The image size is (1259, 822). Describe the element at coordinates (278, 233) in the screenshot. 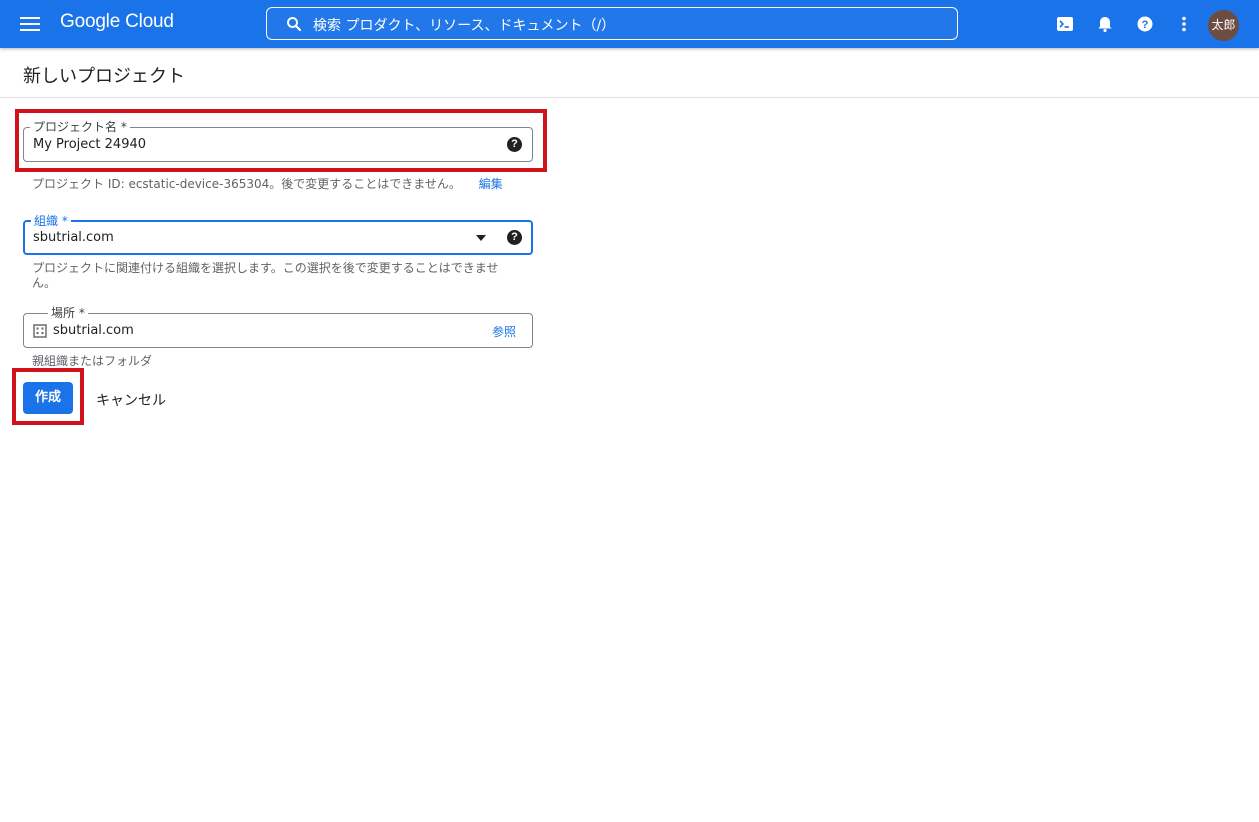

I see `organization-select: 組織 * sbutrial.com ?` at that location.